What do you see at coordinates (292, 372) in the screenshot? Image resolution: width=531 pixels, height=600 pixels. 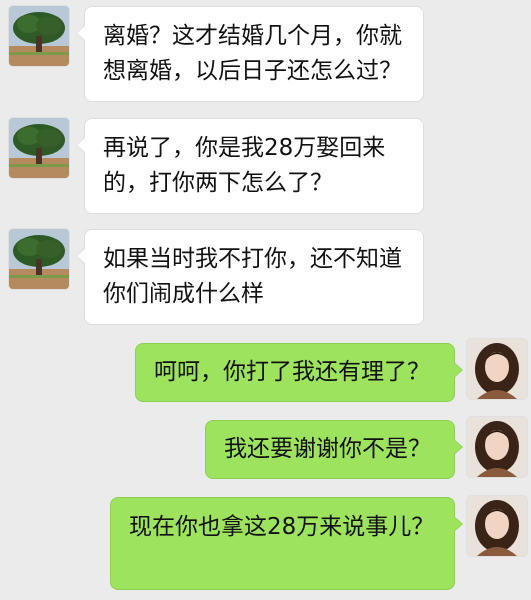 I see `message-text: 呵呵，你打了我还有理了？` at bounding box center [292, 372].